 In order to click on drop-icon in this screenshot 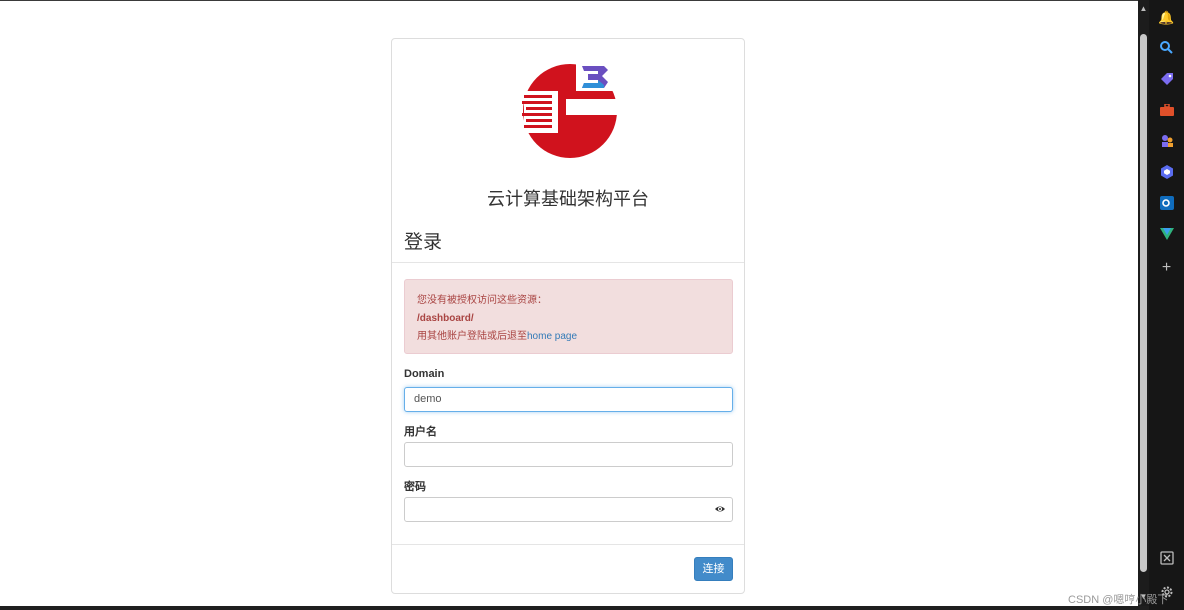, I will do `click(1166, 233)`.